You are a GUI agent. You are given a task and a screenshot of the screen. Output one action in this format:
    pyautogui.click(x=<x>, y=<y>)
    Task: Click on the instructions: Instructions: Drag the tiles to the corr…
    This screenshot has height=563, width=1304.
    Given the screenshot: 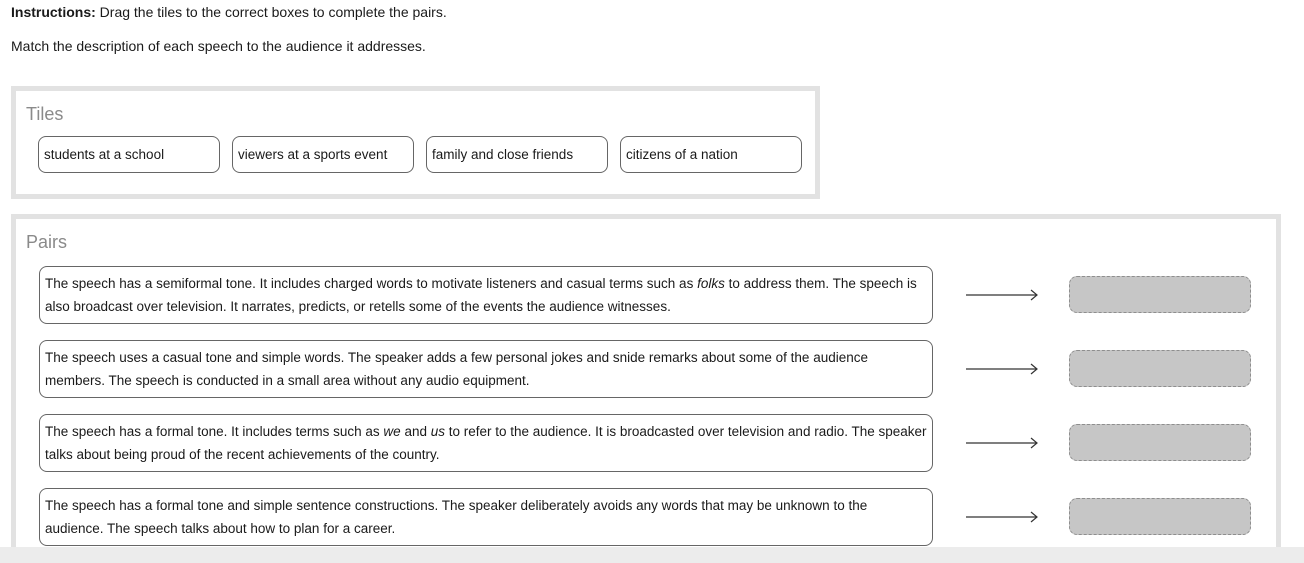 What is the action you would take?
    pyautogui.click(x=229, y=12)
    